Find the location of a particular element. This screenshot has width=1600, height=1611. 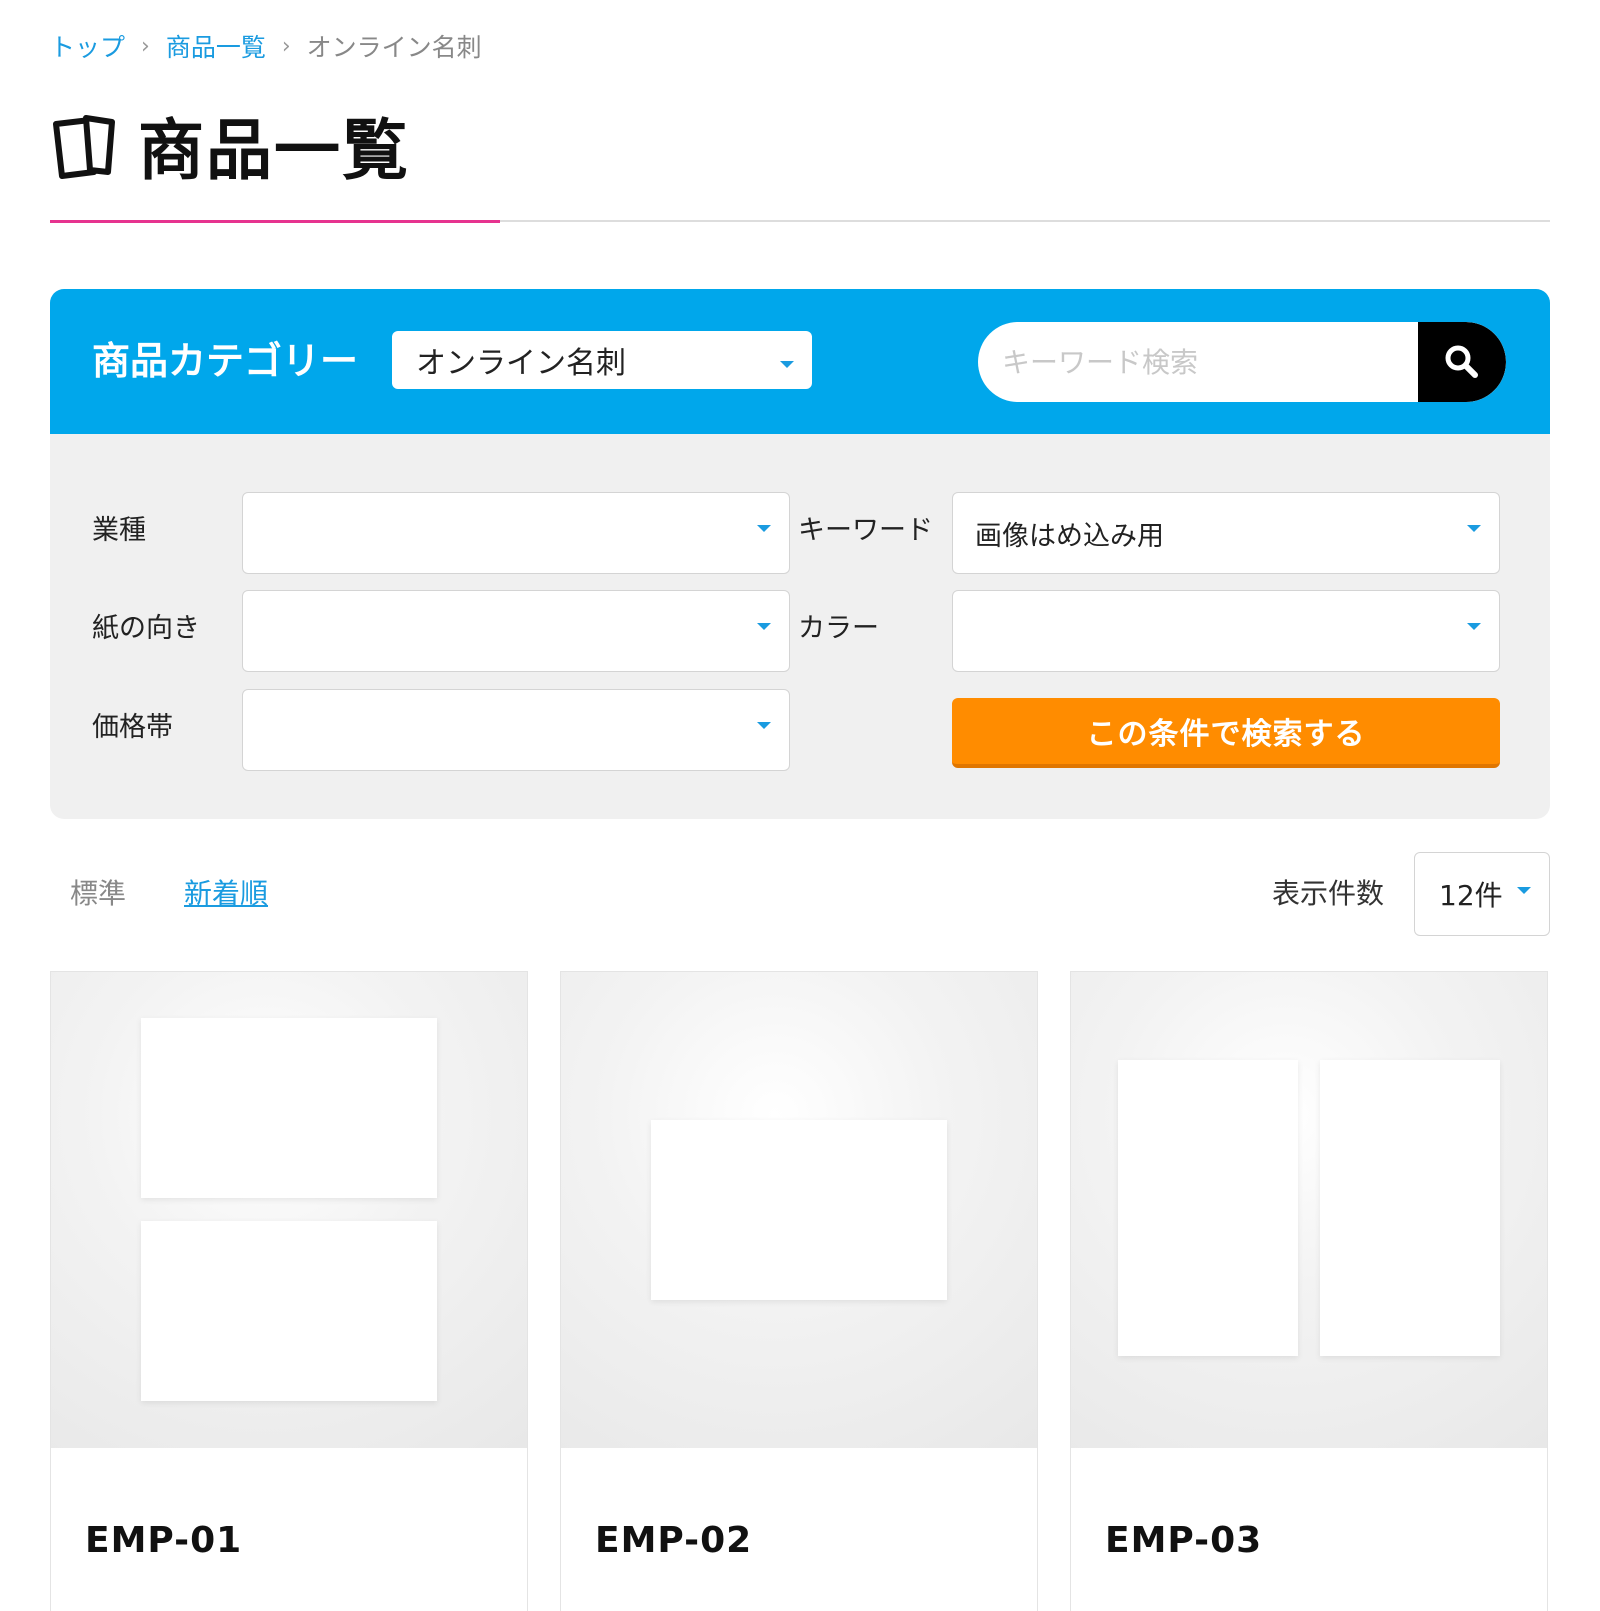

product-code: EMP-03 is located at coordinates (1183, 1540).